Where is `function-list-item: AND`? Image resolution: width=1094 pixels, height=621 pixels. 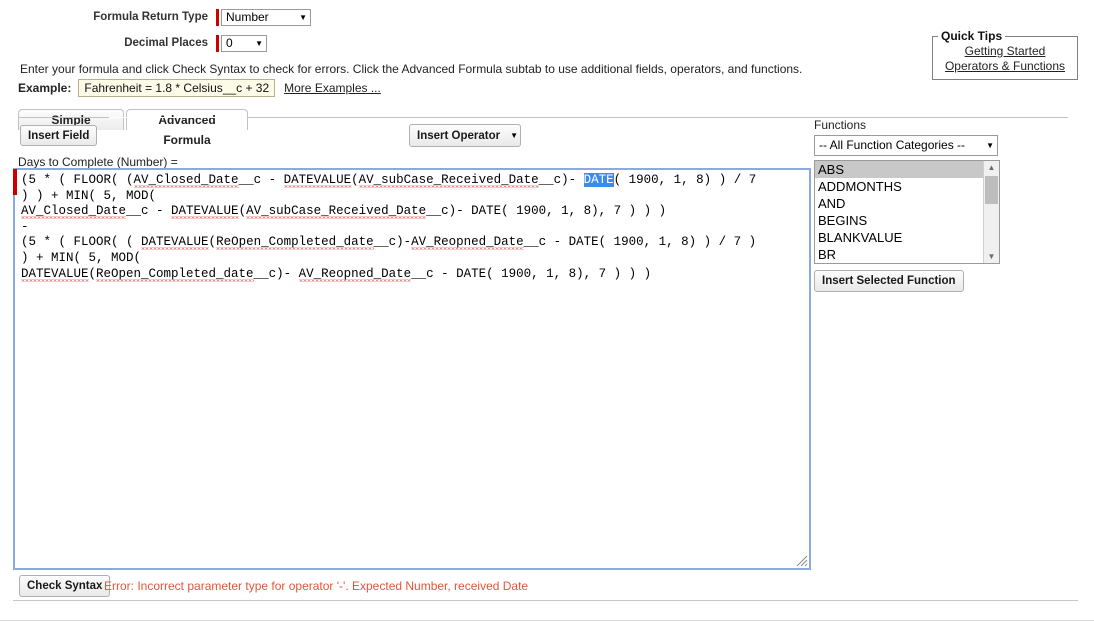 function-list-item: AND is located at coordinates (899, 203).